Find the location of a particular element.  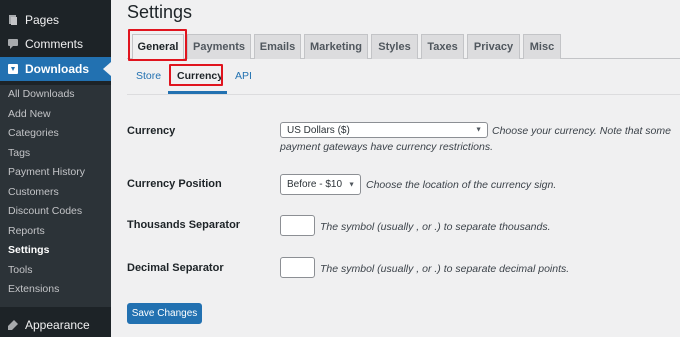

decimal-separator-input is located at coordinates (297, 267).